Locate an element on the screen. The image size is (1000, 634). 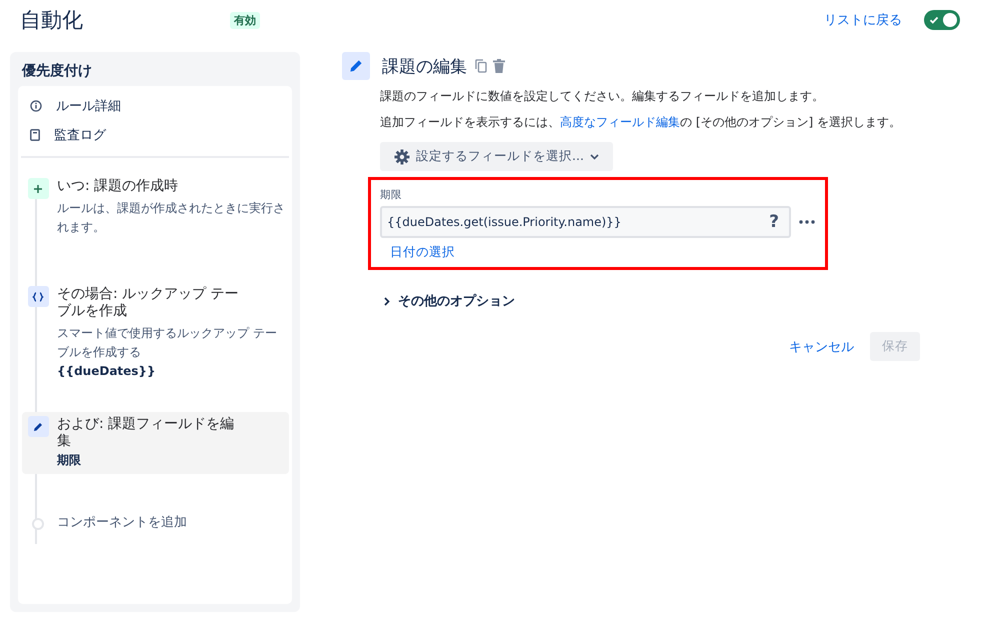
editor-title: 課題の編集 is located at coordinates (424, 67).